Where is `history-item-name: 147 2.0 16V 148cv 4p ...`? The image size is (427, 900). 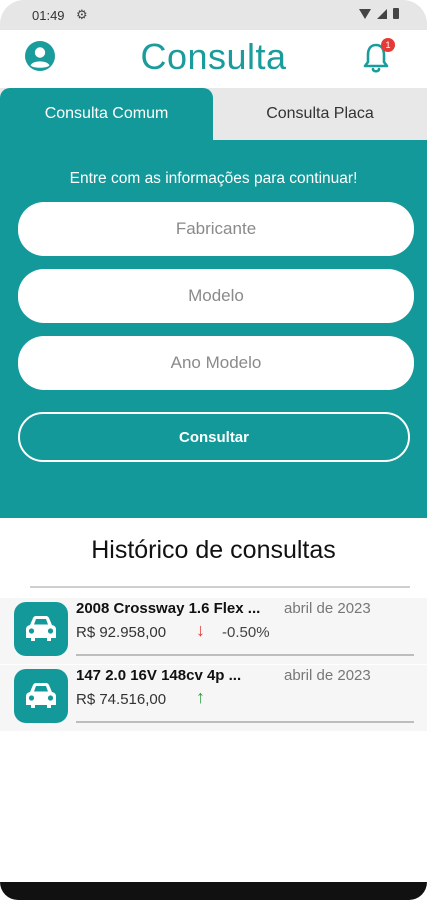
history-item-name: 147 2.0 16V 148cv 4p ... is located at coordinates (159, 675).